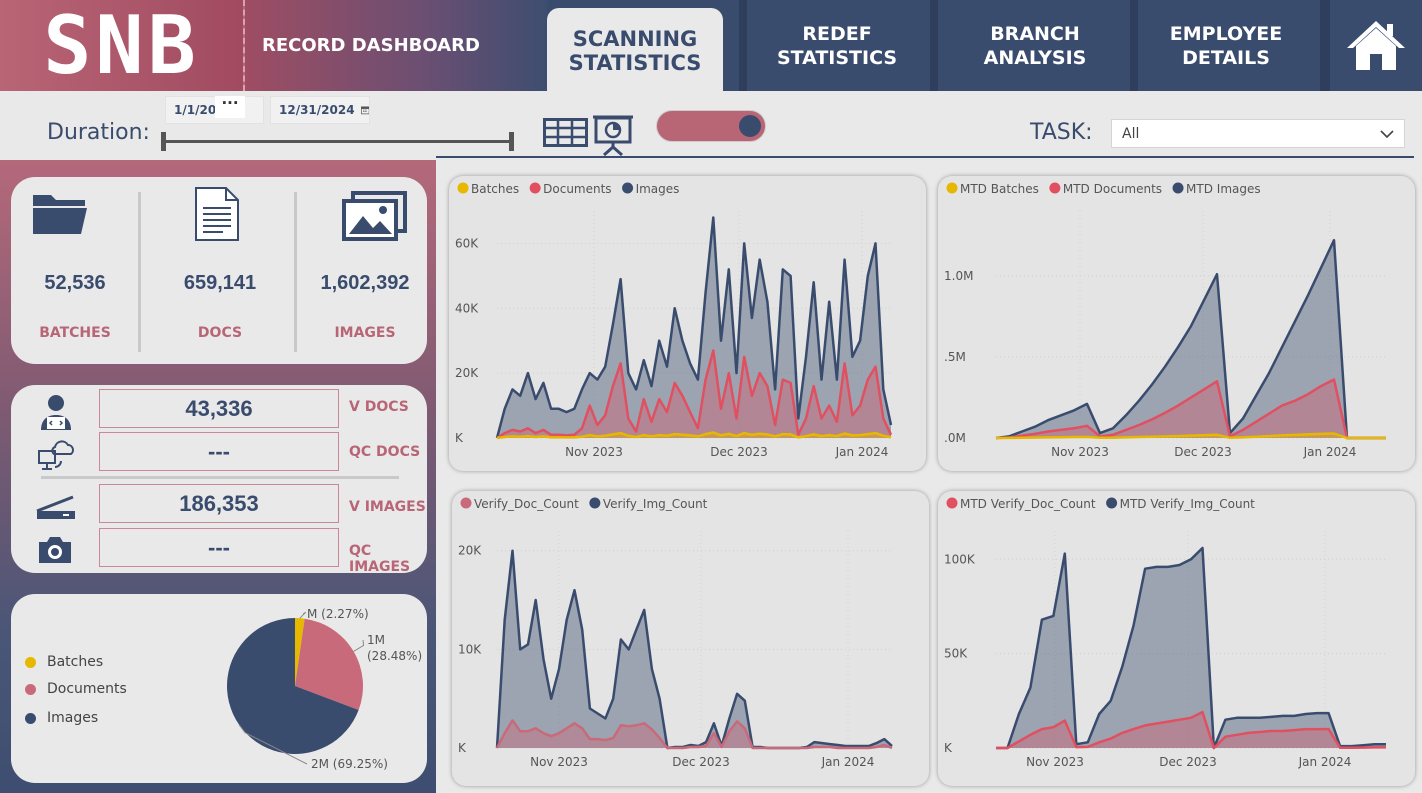 The height and width of the screenshot is (793, 1422). I want to click on legend-label: Verify_Doc_Count, so click(526, 504).